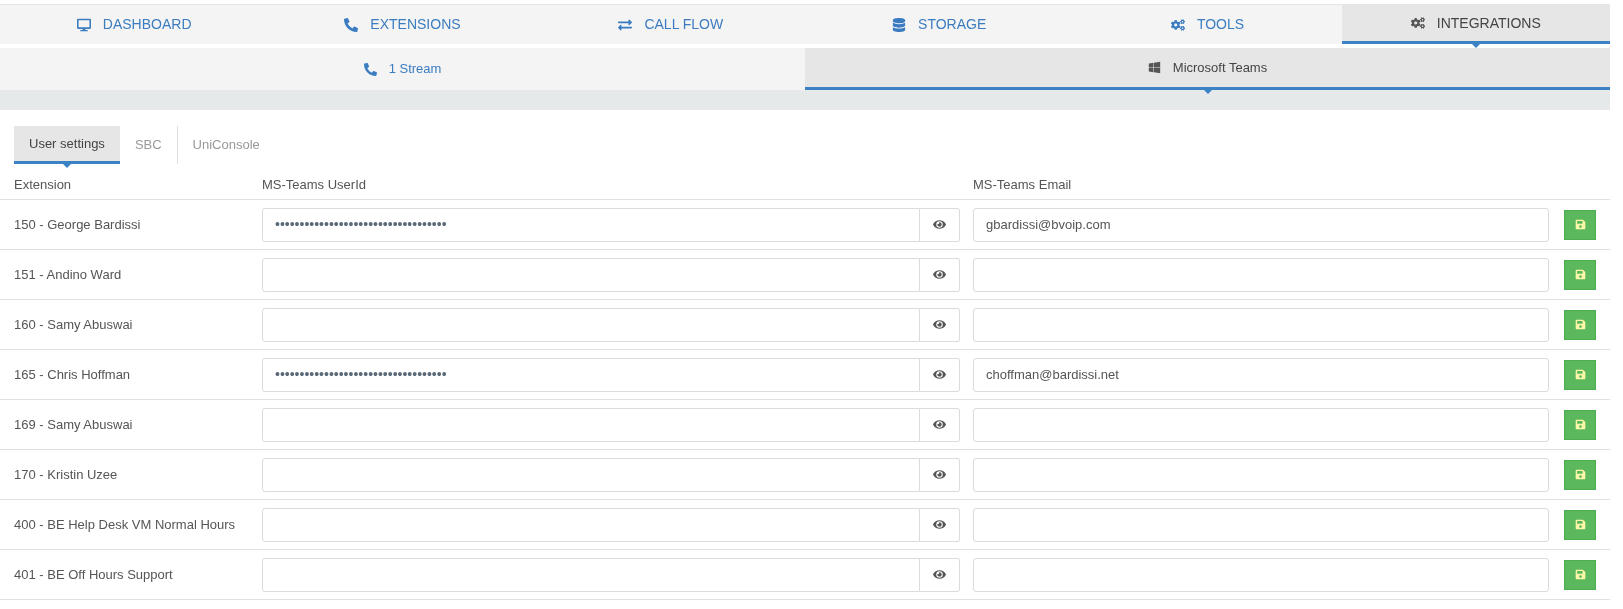 Image resolution: width=1623 pixels, height=609 pixels. I want to click on monitor-icon, so click(83, 24).